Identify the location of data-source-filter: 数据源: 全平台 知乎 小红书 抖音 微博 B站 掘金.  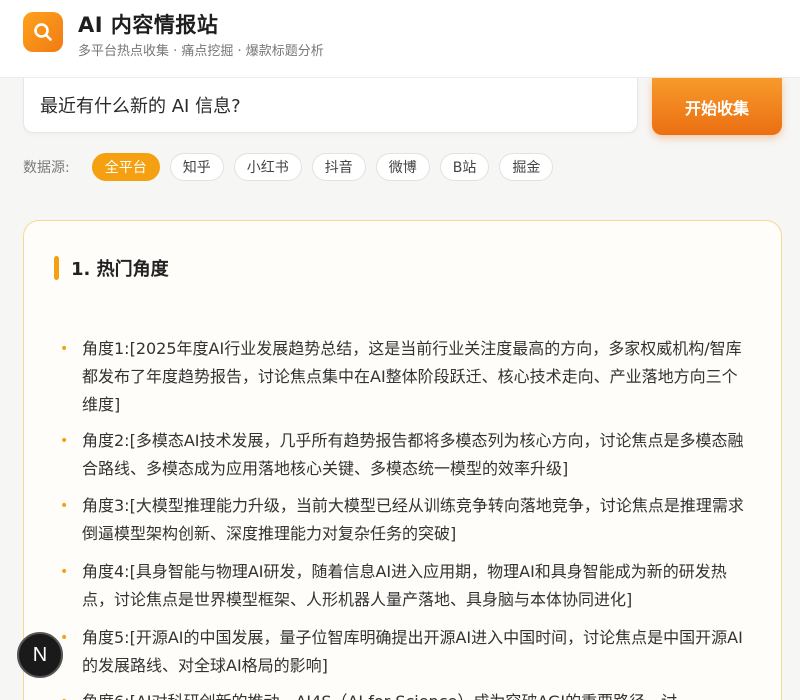
(293, 167).